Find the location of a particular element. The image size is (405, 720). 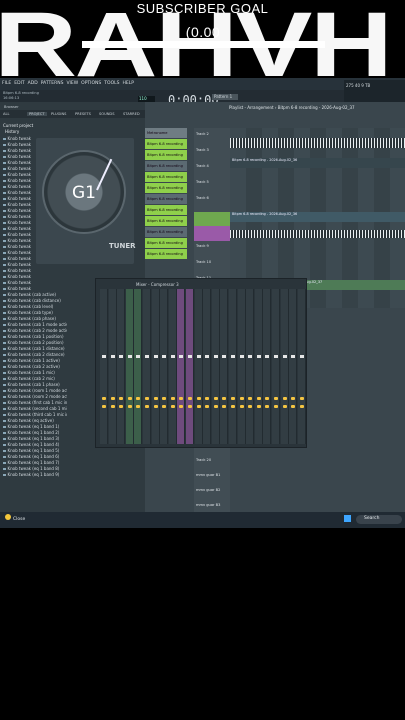

browser-tab-presets: PRESETS is located at coordinates (83, 114).